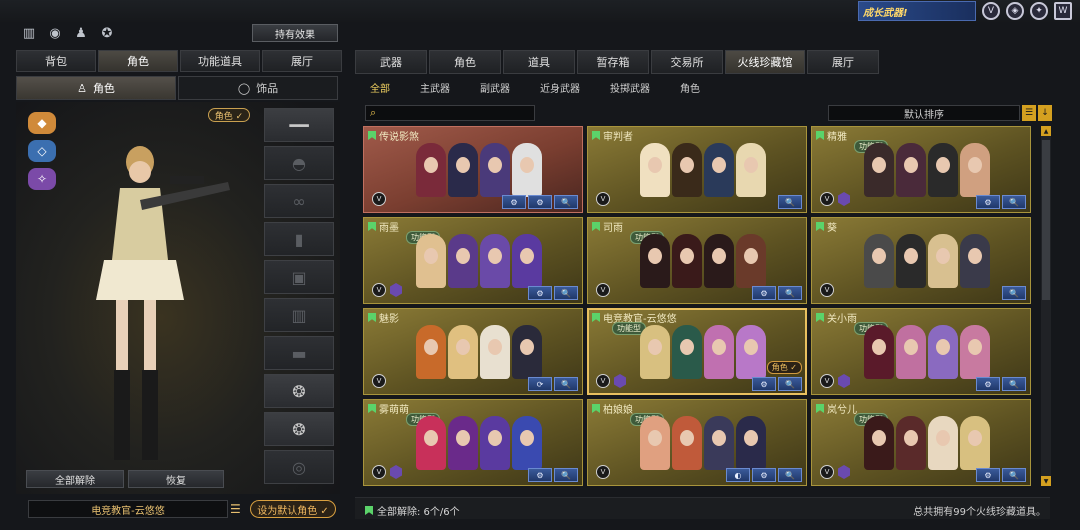 Image resolution: width=1080 pixels, height=530 pixels. What do you see at coordinates (299, 391) in the screenshot?
I see `badge-slot-1: ❂` at bounding box center [299, 391].